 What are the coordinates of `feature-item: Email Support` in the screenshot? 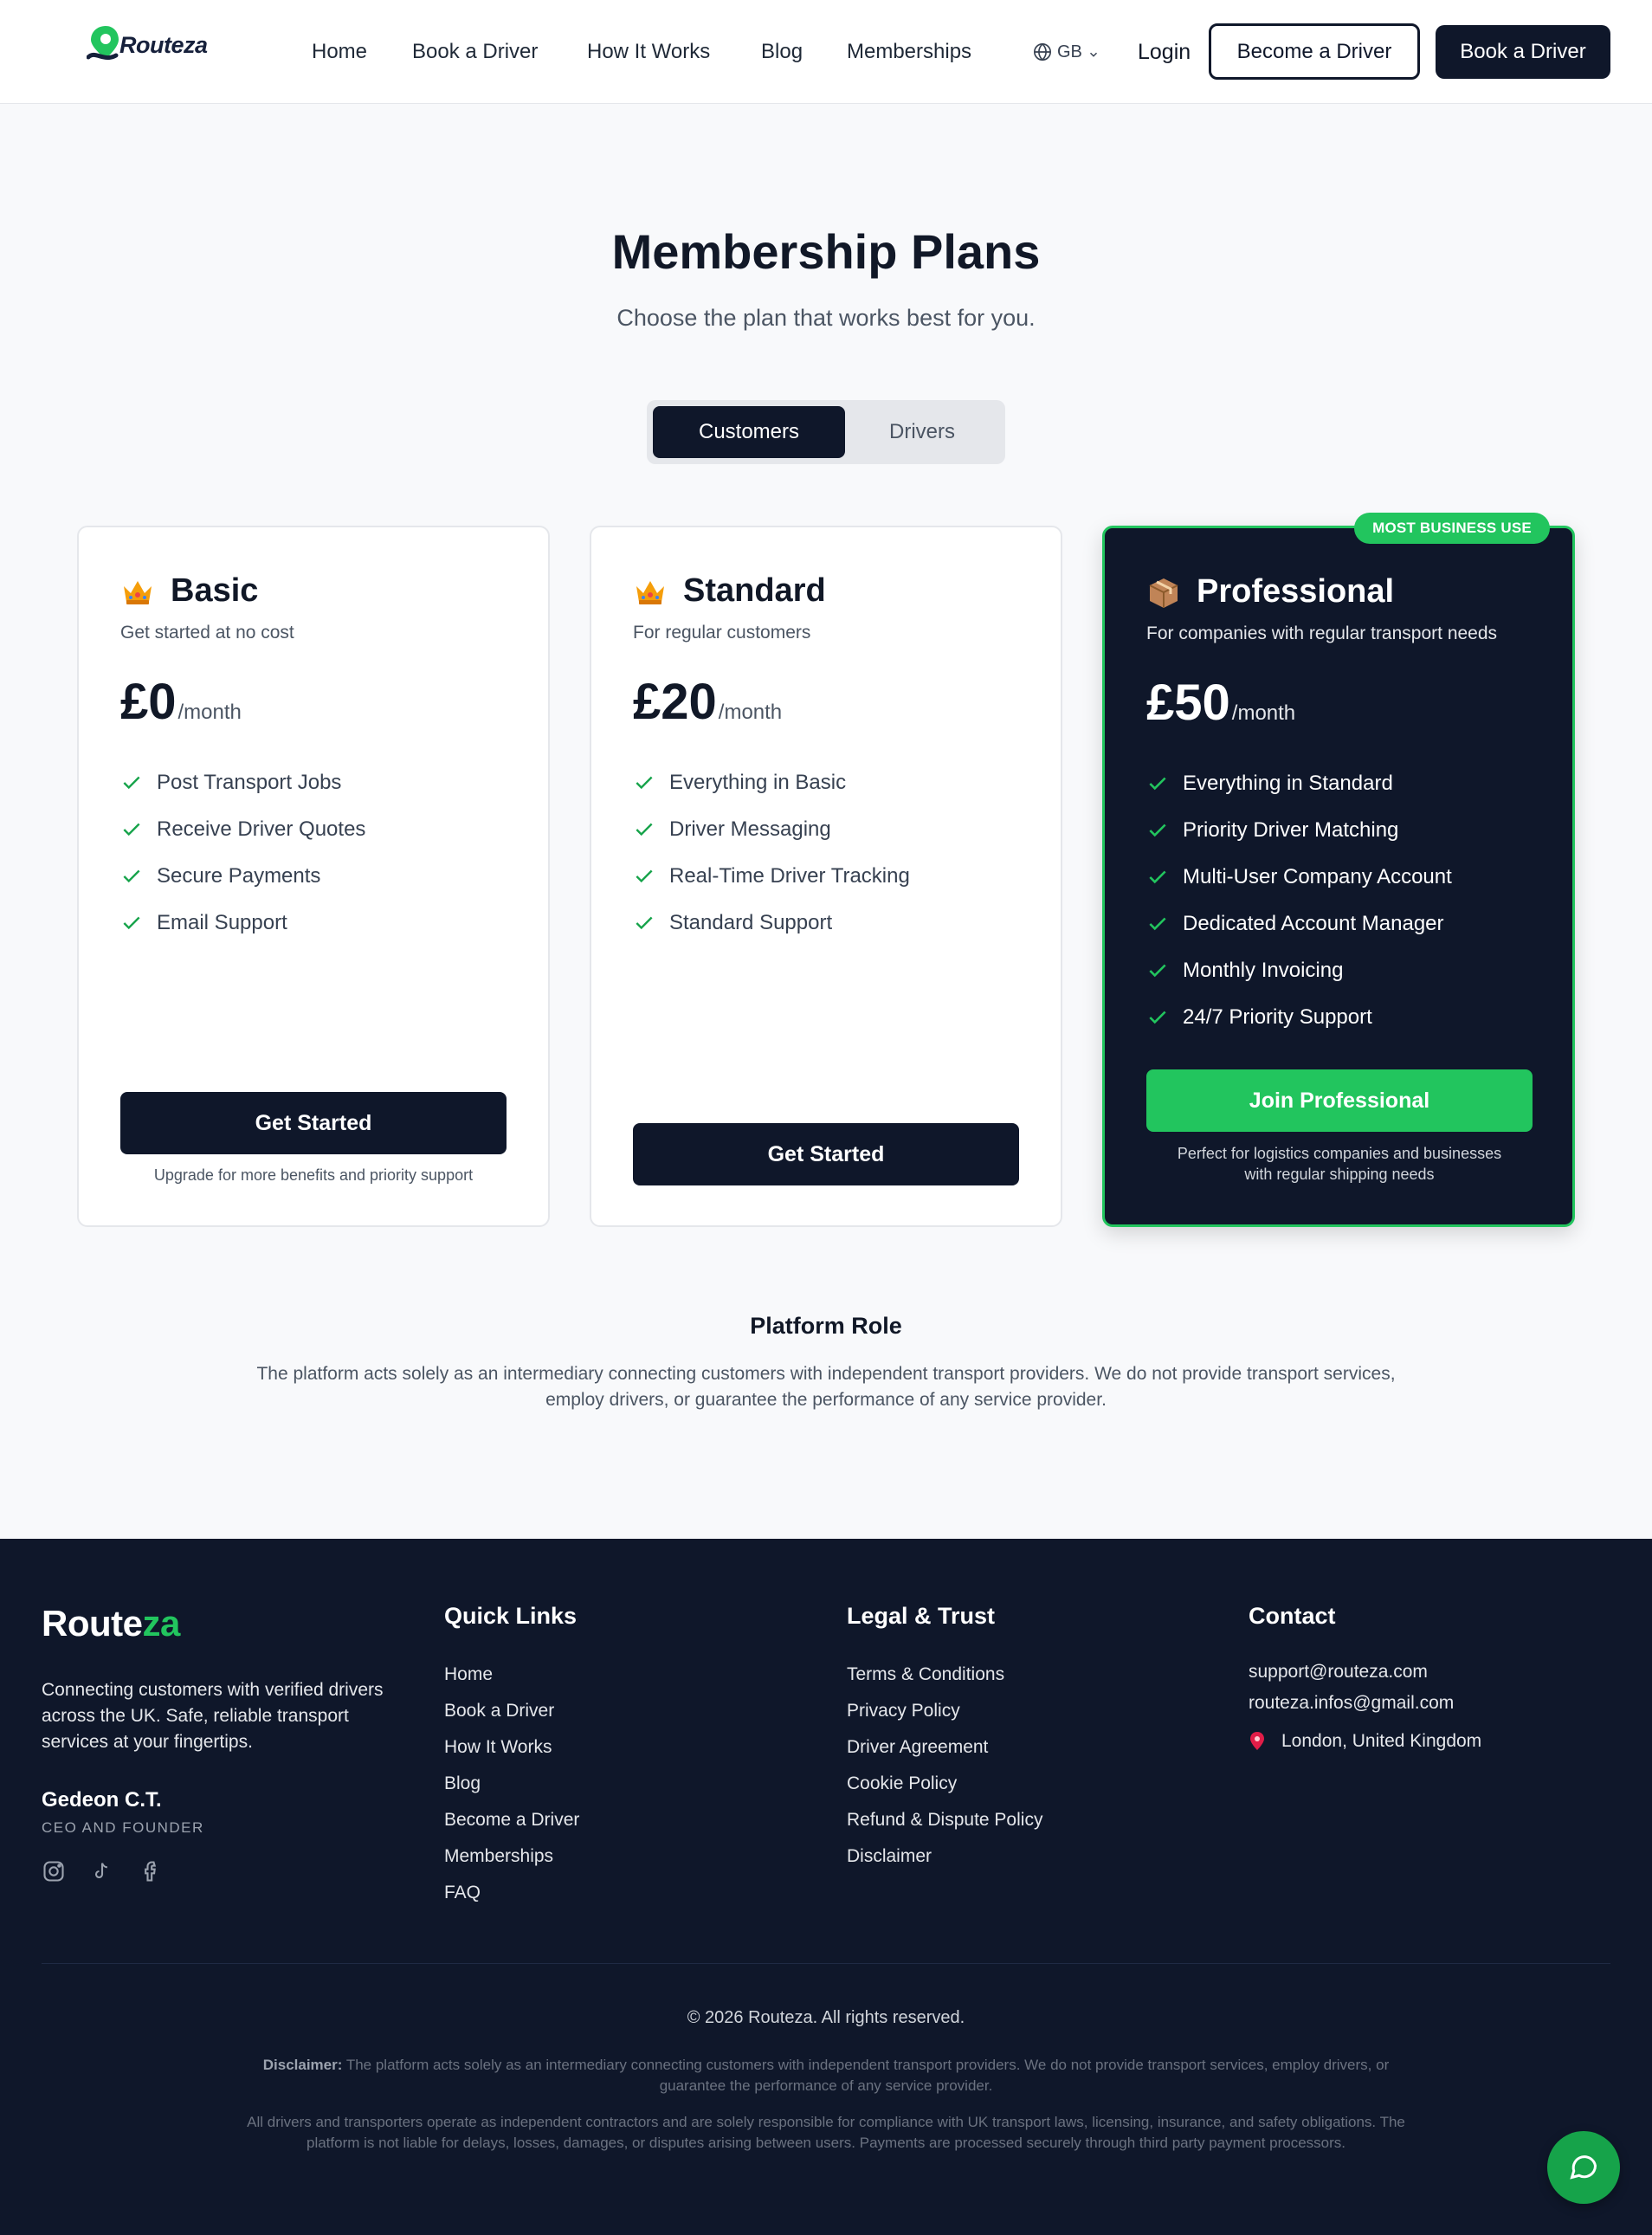 It's located at (242, 923).